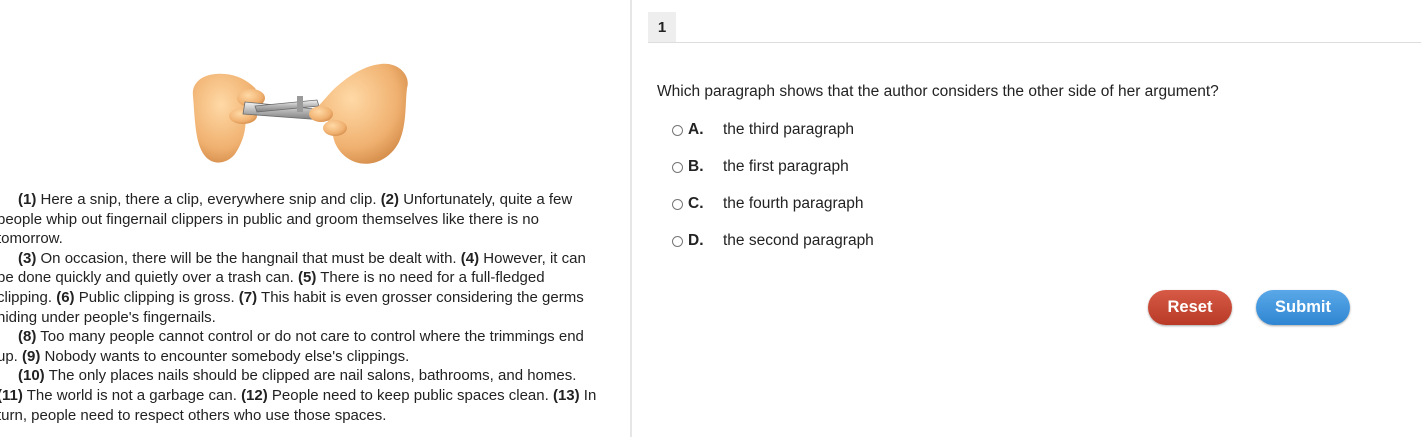  What do you see at coordinates (390, 199) in the screenshot?
I see `sentence-number: (2)` at bounding box center [390, 199].